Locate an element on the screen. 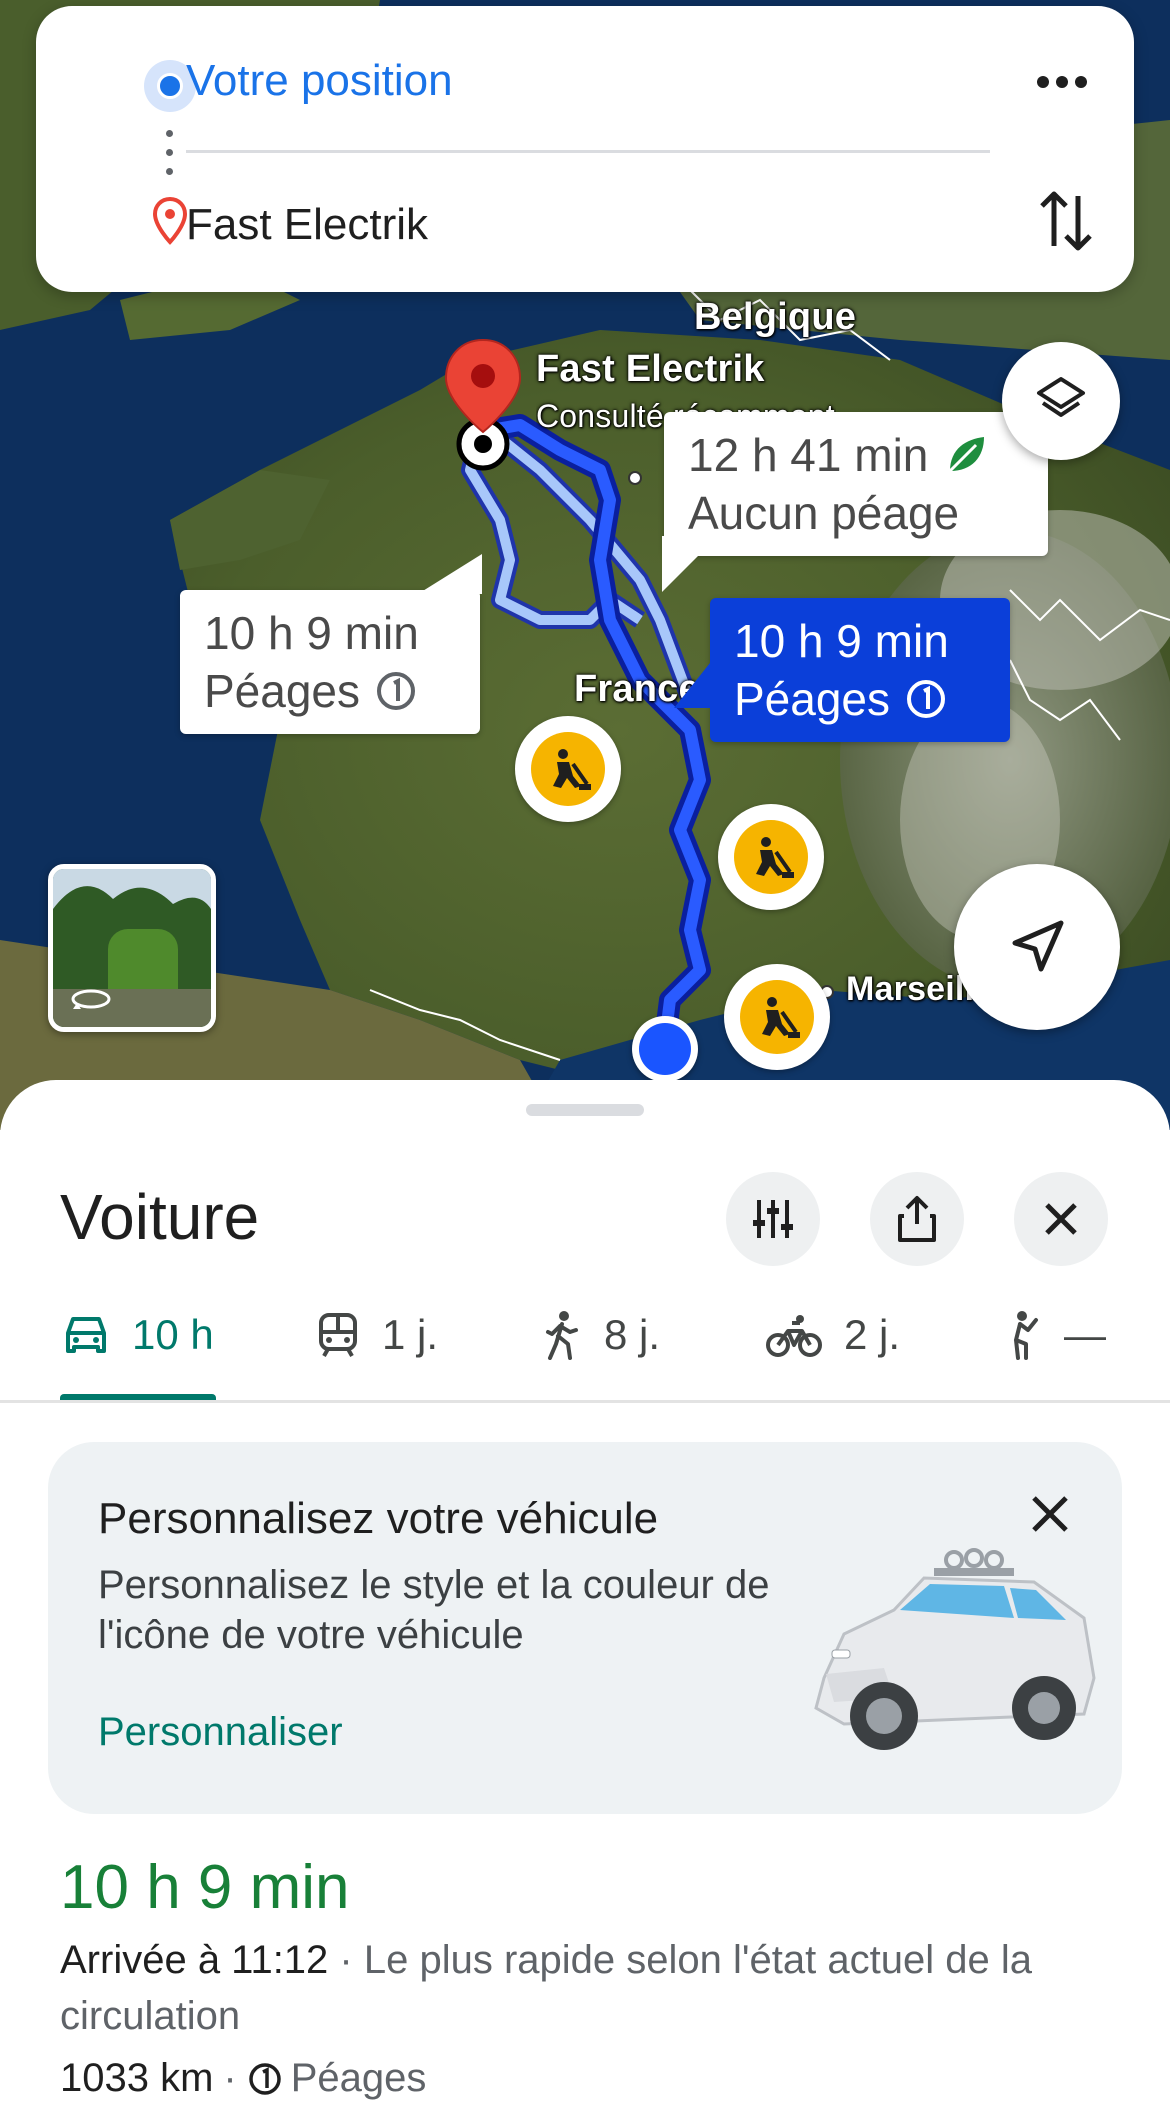  tab-ride-hailing: — is located at coordinates (1054, 1335).